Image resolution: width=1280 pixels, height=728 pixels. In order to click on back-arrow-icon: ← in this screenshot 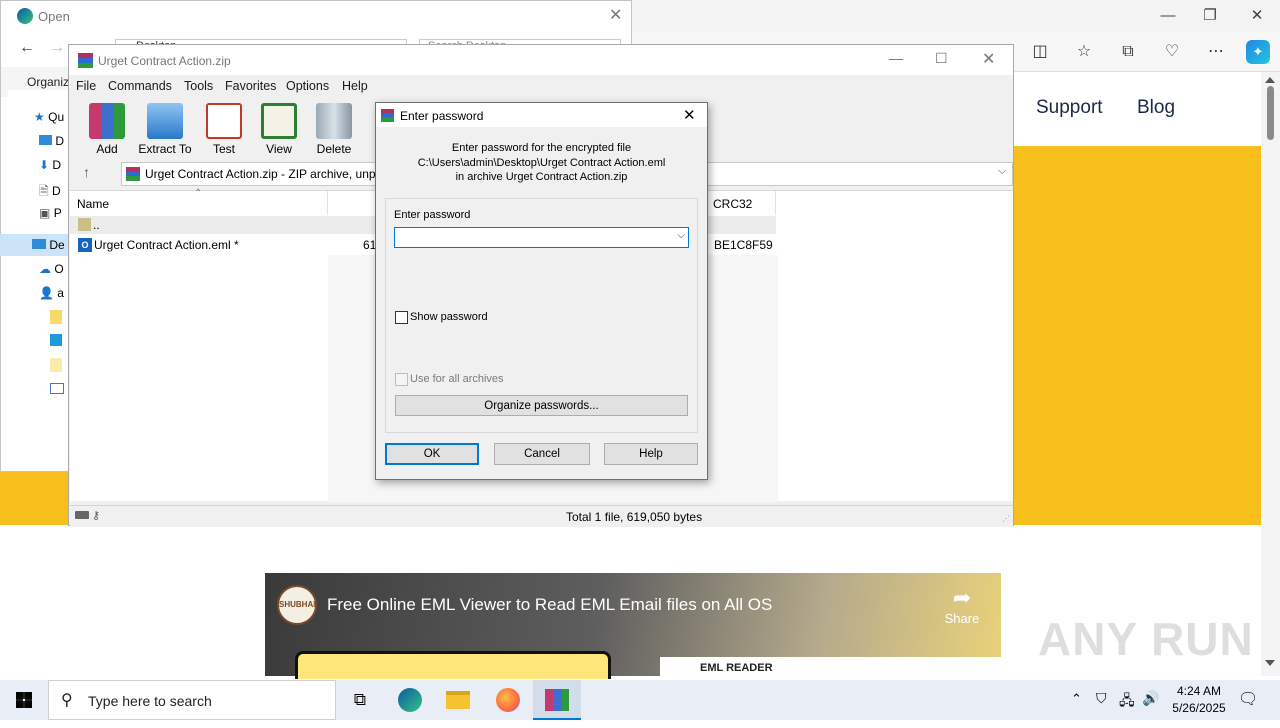, I will do `click(27, 48)`.